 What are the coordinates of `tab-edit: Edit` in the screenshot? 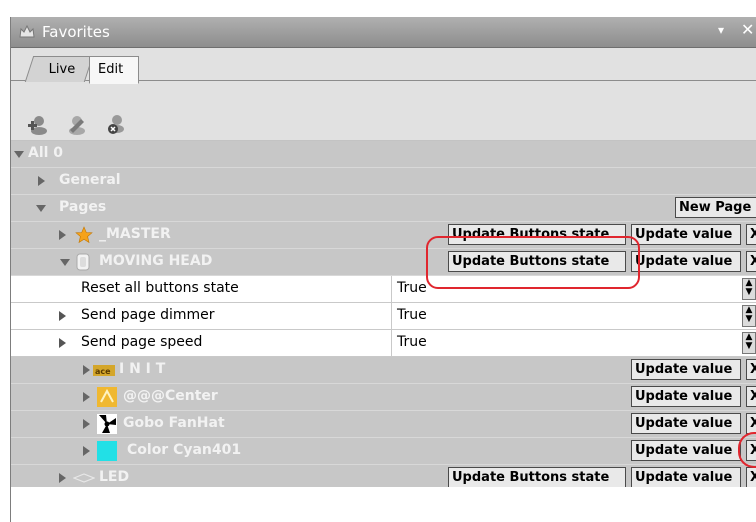 It's located at (114, 70).